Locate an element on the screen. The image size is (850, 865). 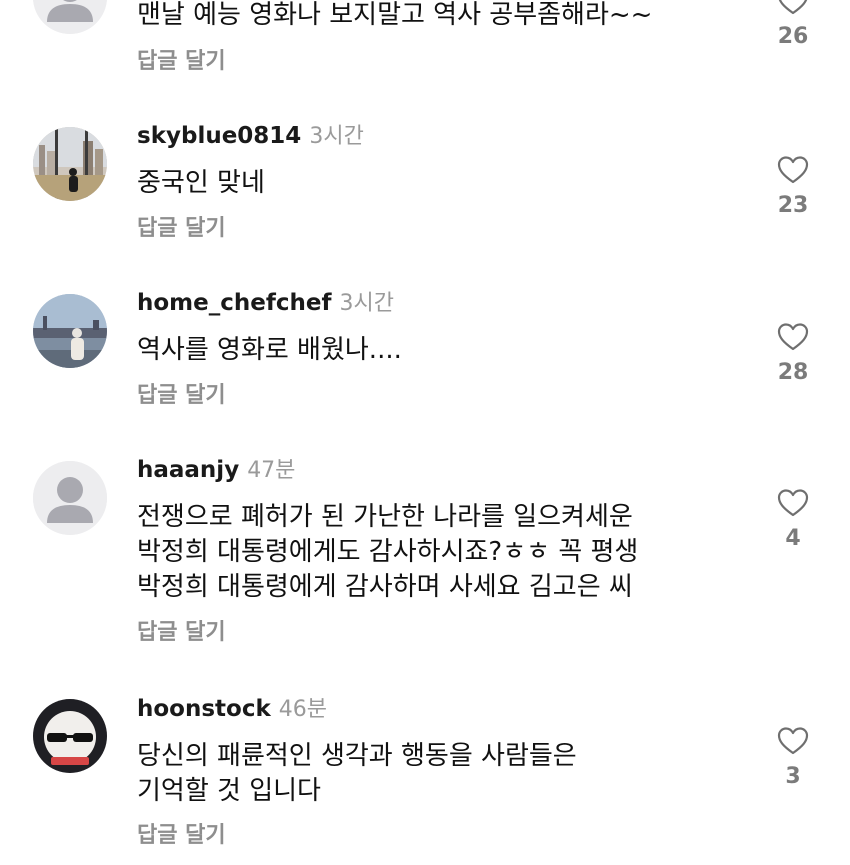
username-link: skyblue0814 is located at coordinates (219, 136).